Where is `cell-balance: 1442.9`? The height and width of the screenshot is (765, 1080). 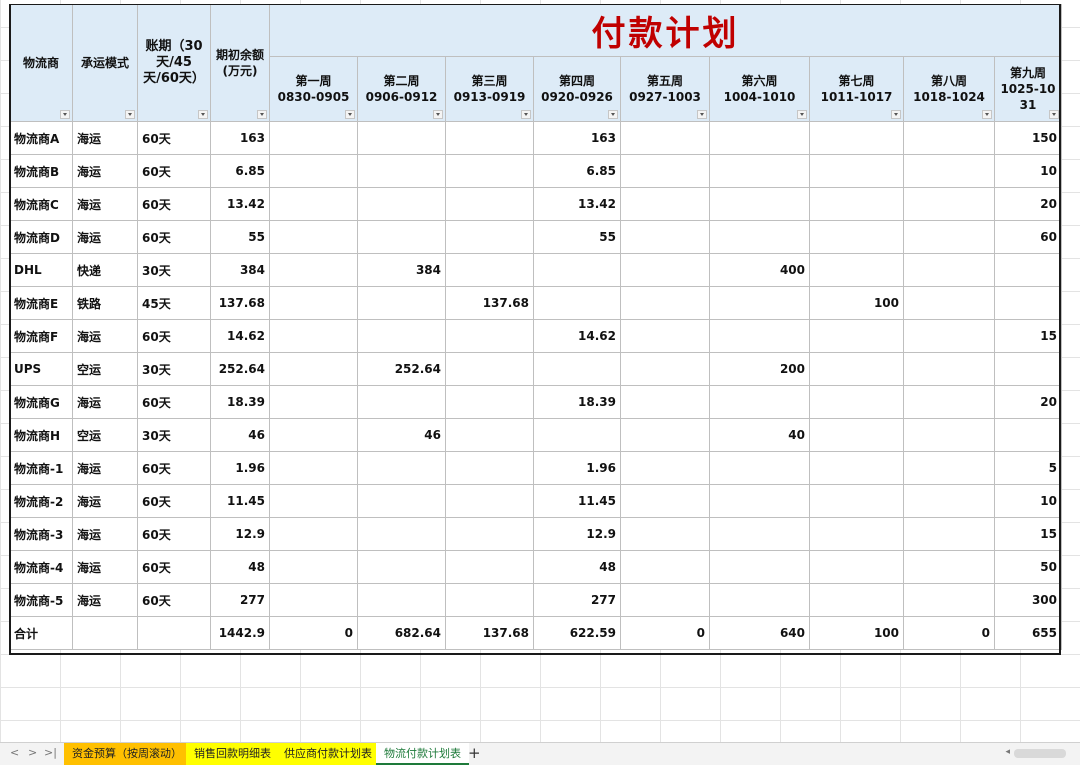 cell-balance: 1442.9 is located at coordinates (240, 633).